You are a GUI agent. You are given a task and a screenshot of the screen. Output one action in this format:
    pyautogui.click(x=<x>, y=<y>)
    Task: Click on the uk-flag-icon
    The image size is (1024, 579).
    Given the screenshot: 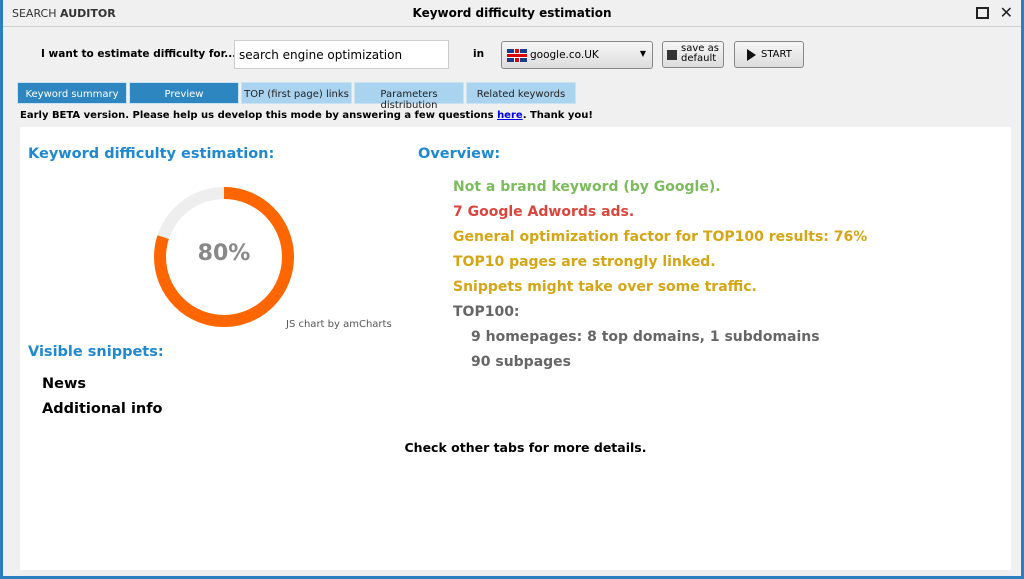 What is the action you would take?
    pyautogui.click(x=517, y=55)
    